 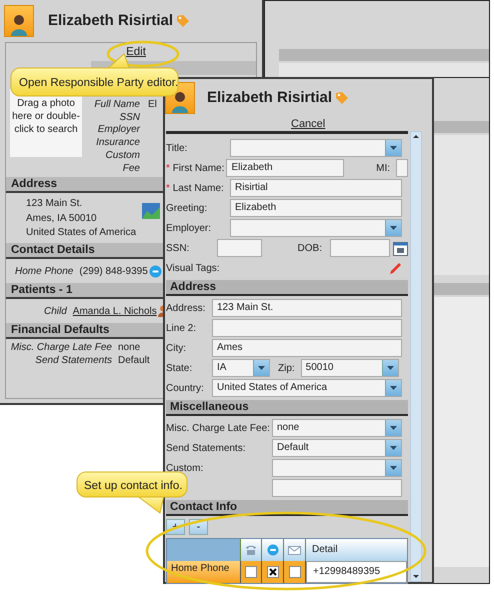 What do you see at coordinates (179, 369) in the screenshot?
I see `field-label: State:` at bounding box center [179, 369].